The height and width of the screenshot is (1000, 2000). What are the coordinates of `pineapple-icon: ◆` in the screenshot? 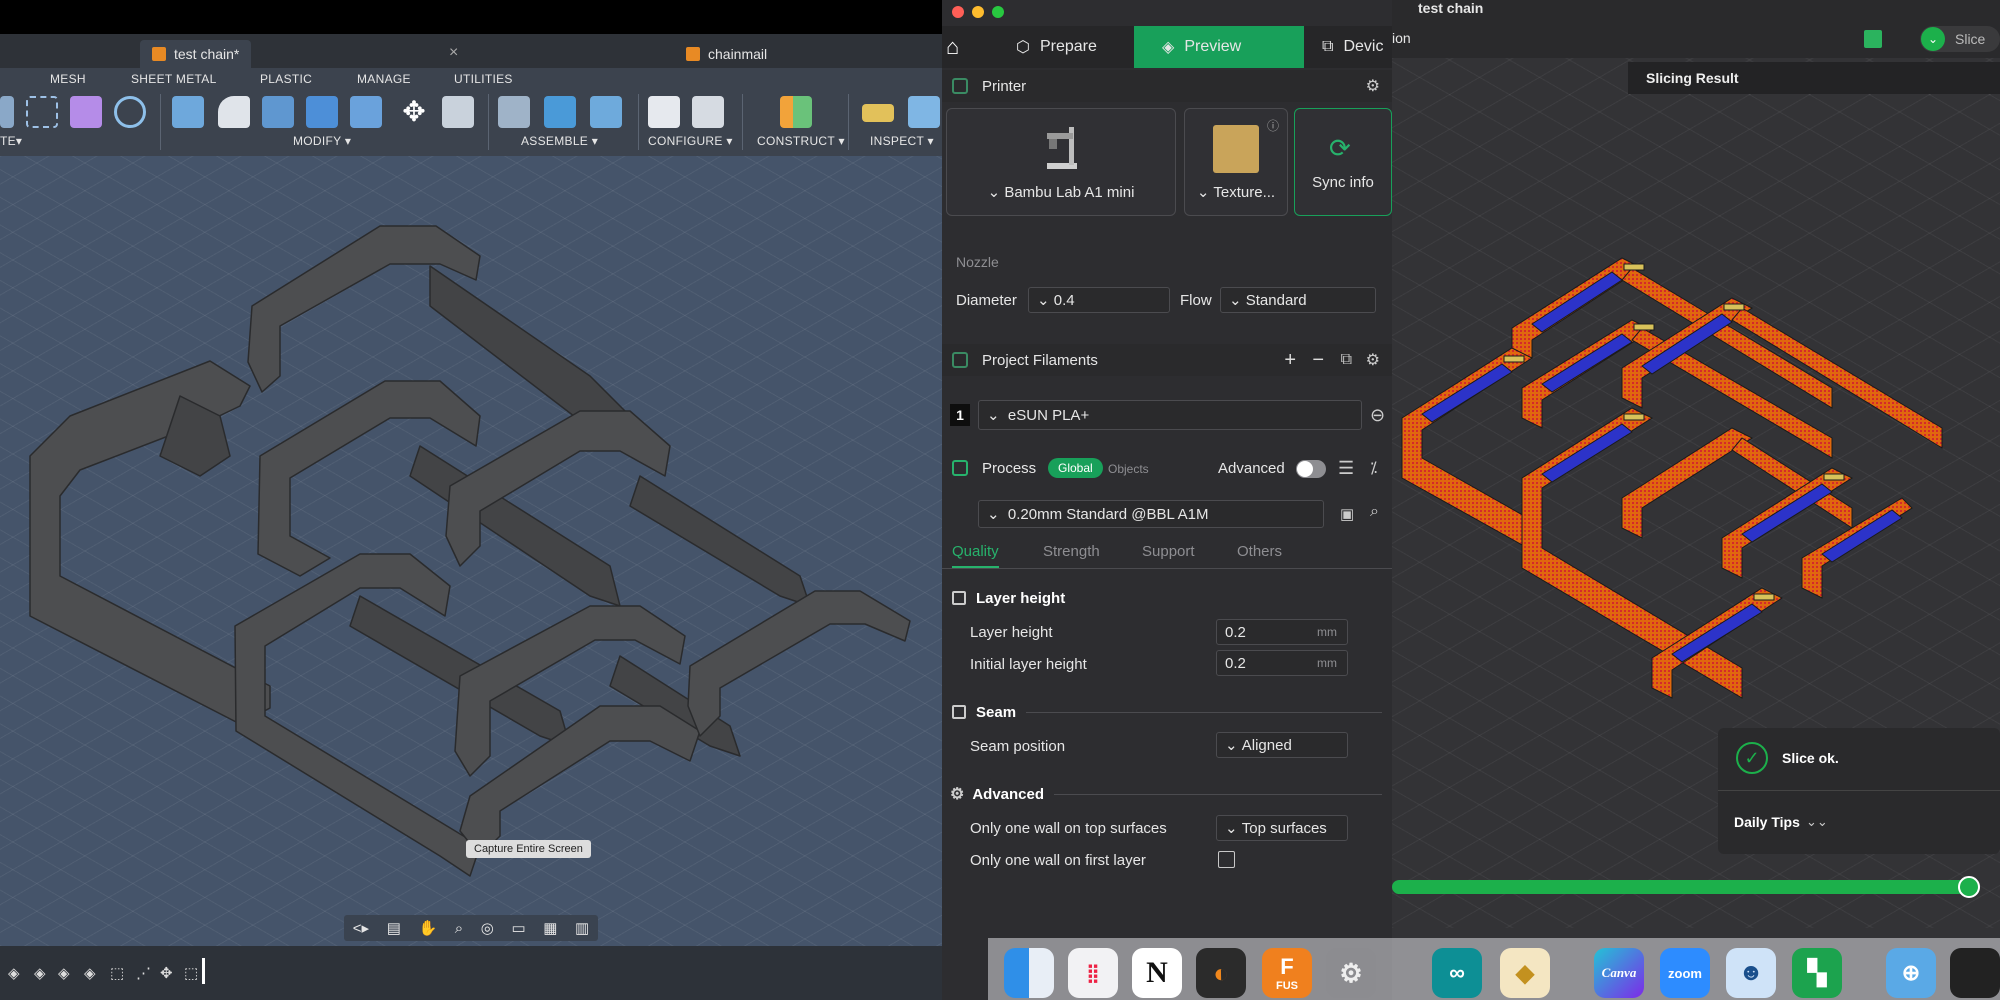 It's located at (1525, 973).